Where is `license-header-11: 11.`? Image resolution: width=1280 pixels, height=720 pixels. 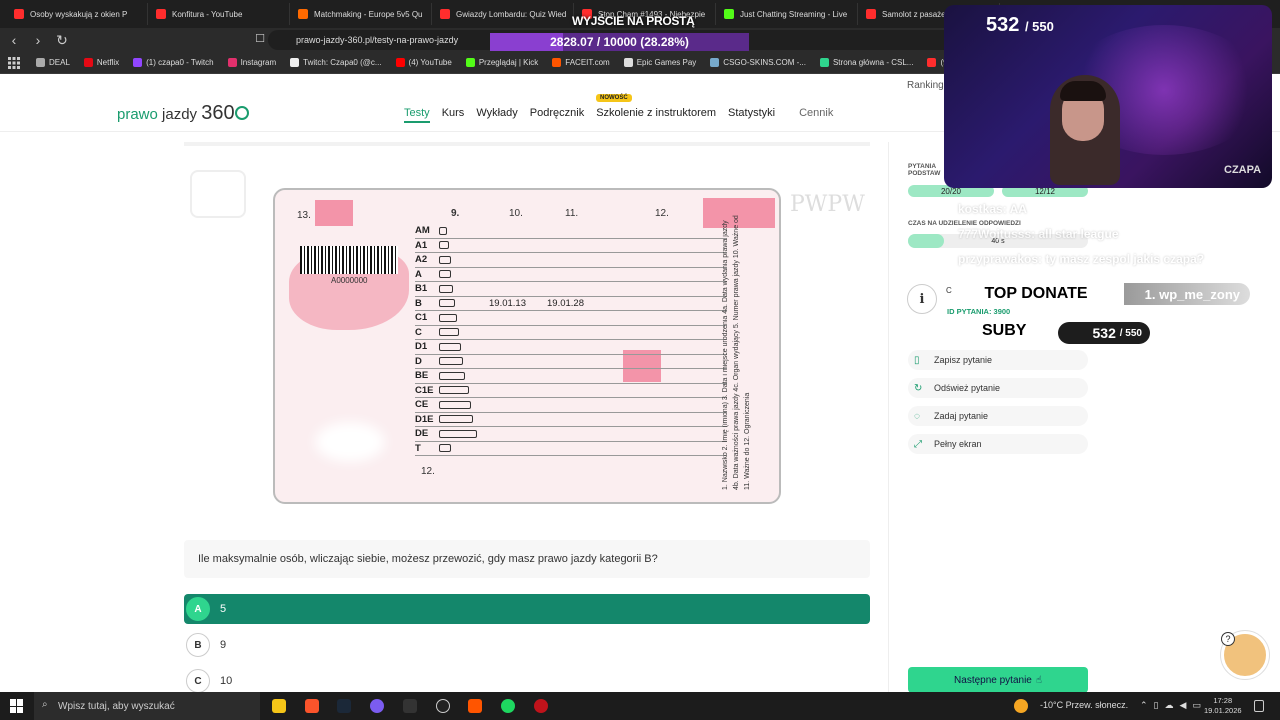 license-header-11: 11. is located at coordinates (572, 213).